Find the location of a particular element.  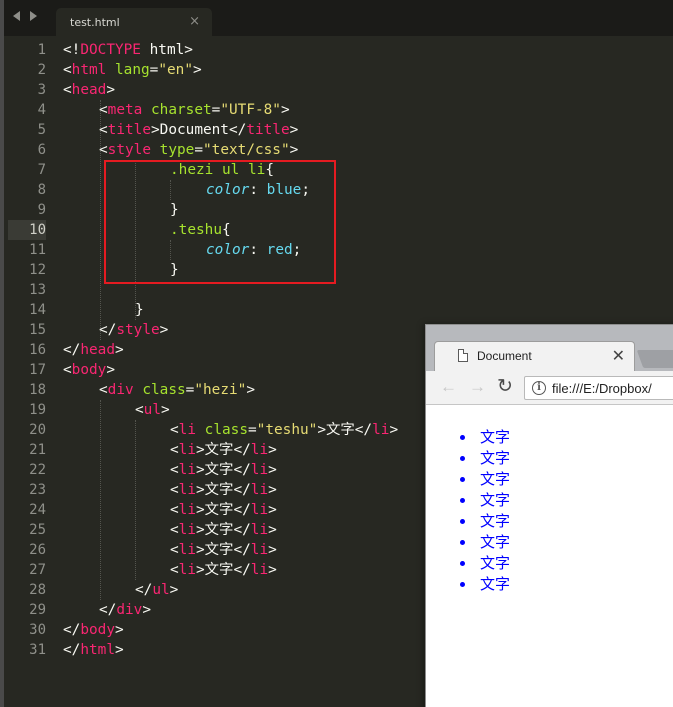

reload-icon: ↻ is located at coordinates (505, 386).